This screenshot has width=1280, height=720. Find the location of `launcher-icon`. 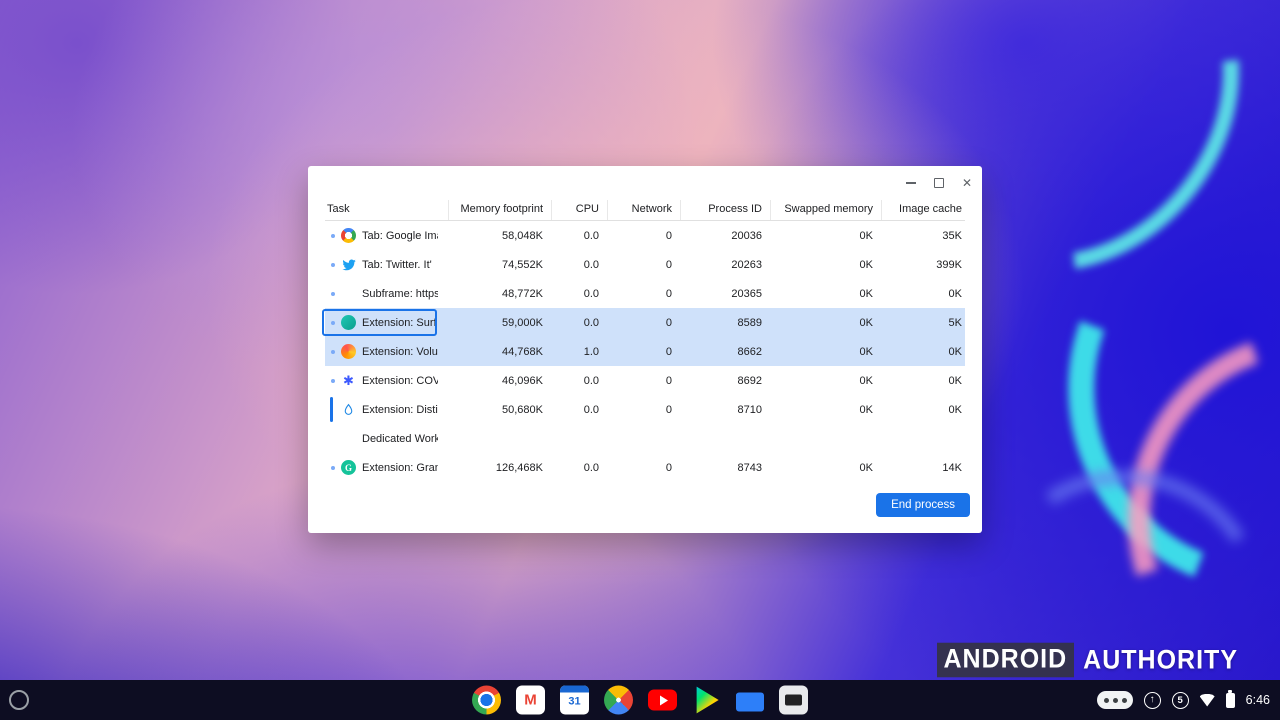

launcher-icon is located at coordinates (19, 700).